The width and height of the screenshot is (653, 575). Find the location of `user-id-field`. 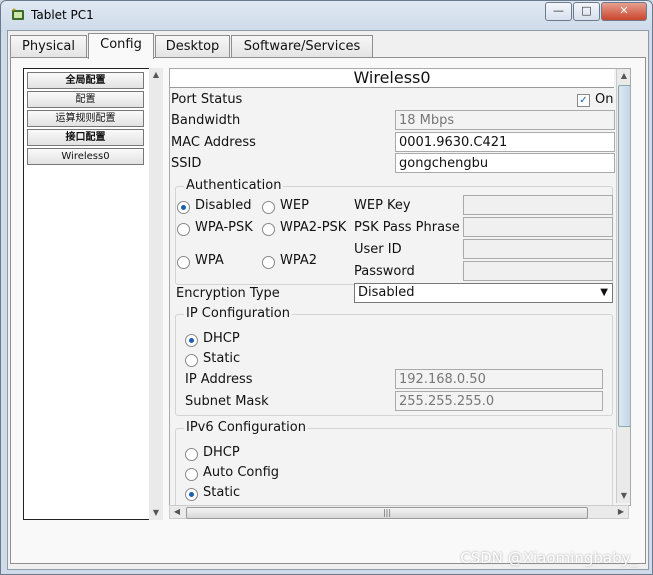

user-id-field is located at coordinates (538, 249).